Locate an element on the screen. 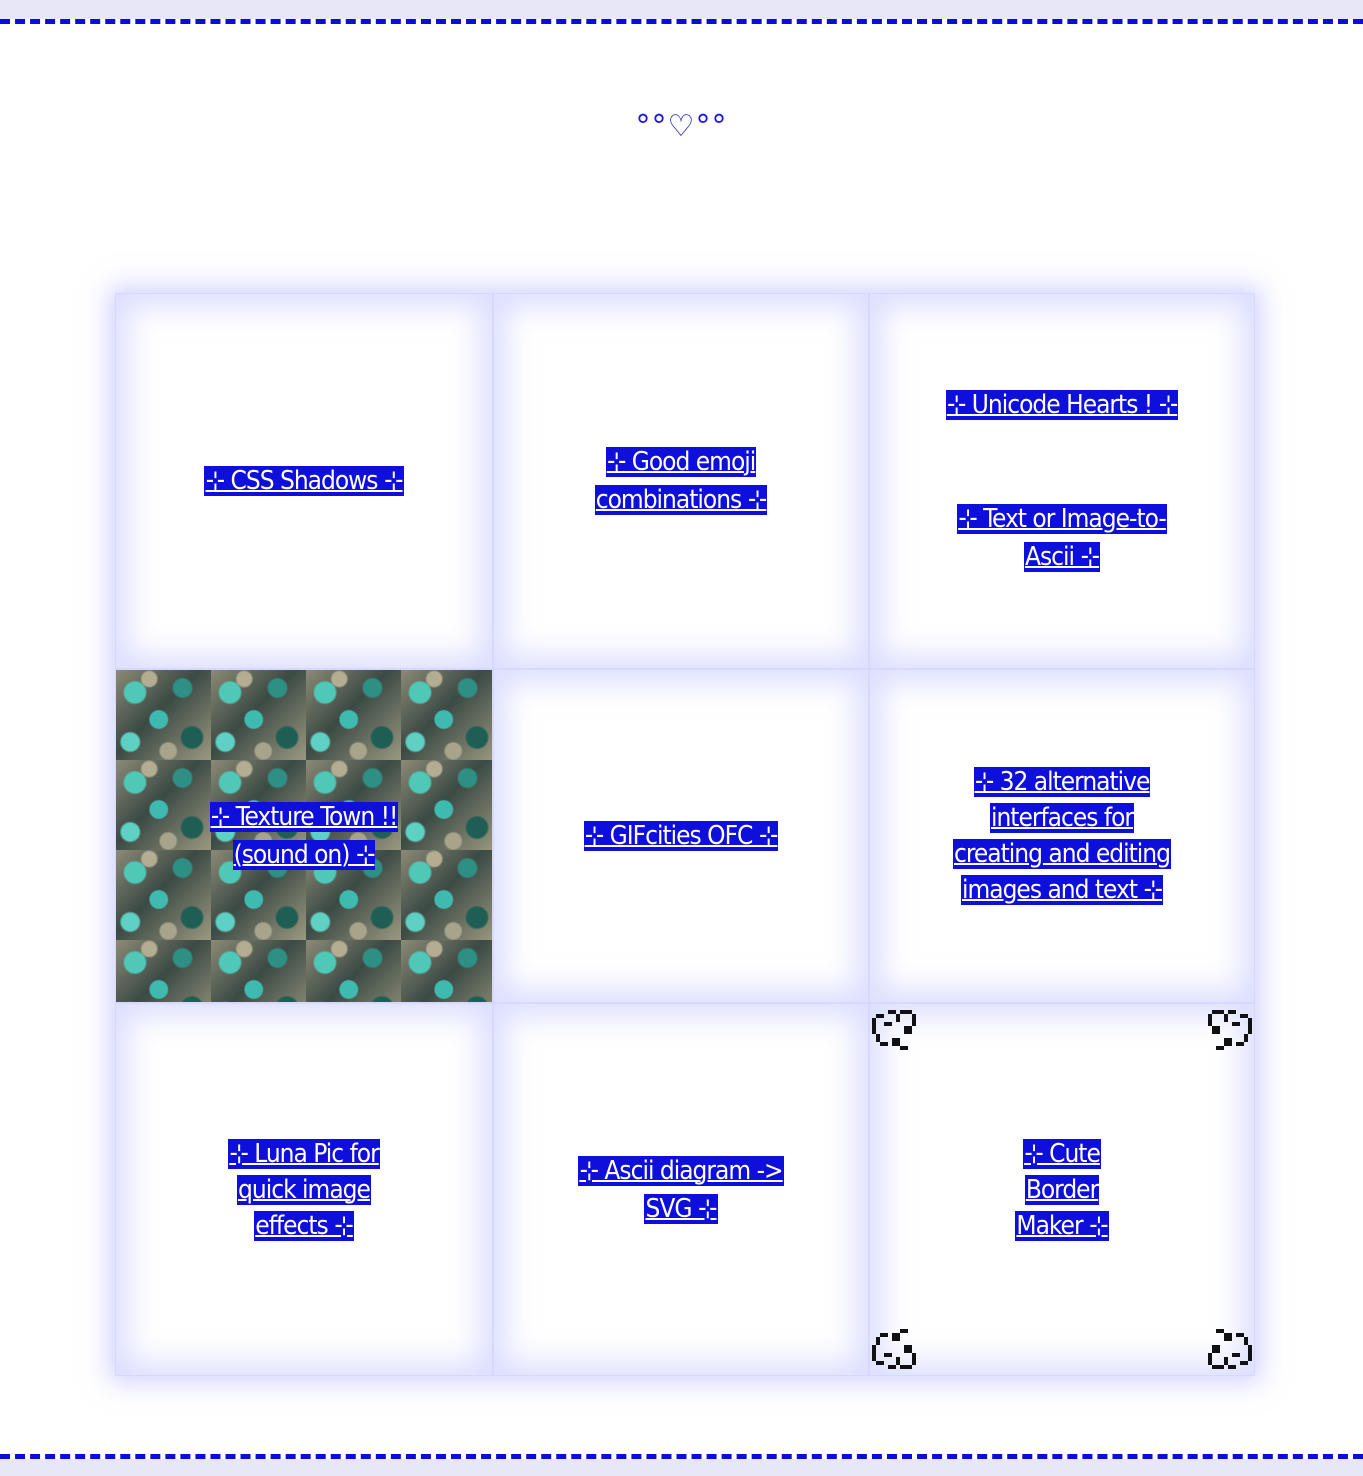 The width and height of the screenshot is (1363, 1476). luna-pic-link: ⊹ Luna Pic for quick image effects ⊹ is located at coordinates (304, 1190).